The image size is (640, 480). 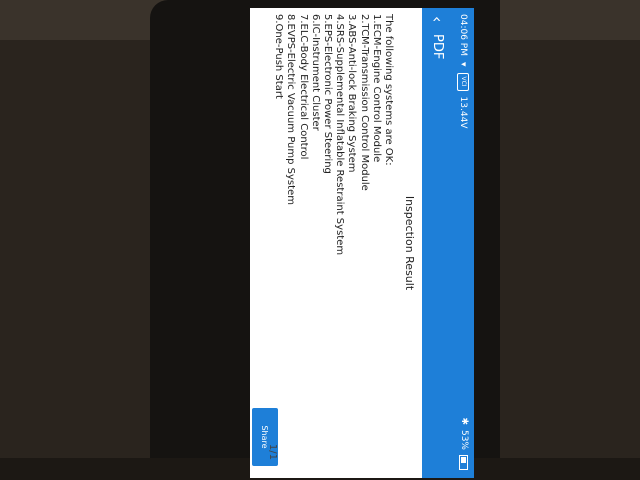 I want to click on list-item: 6.IC-Instrument Cluster, so click(x=315, y=72).